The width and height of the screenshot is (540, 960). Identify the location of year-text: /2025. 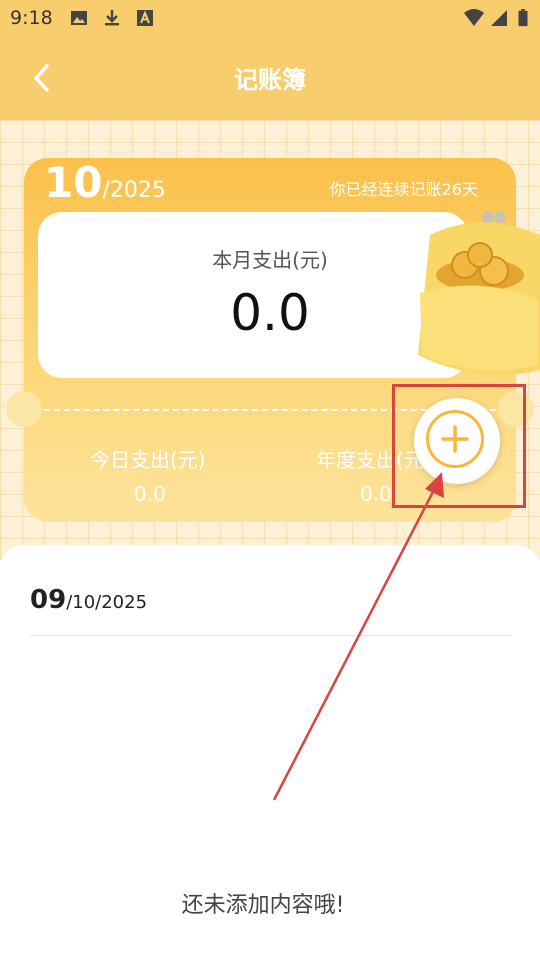
(134, 190).